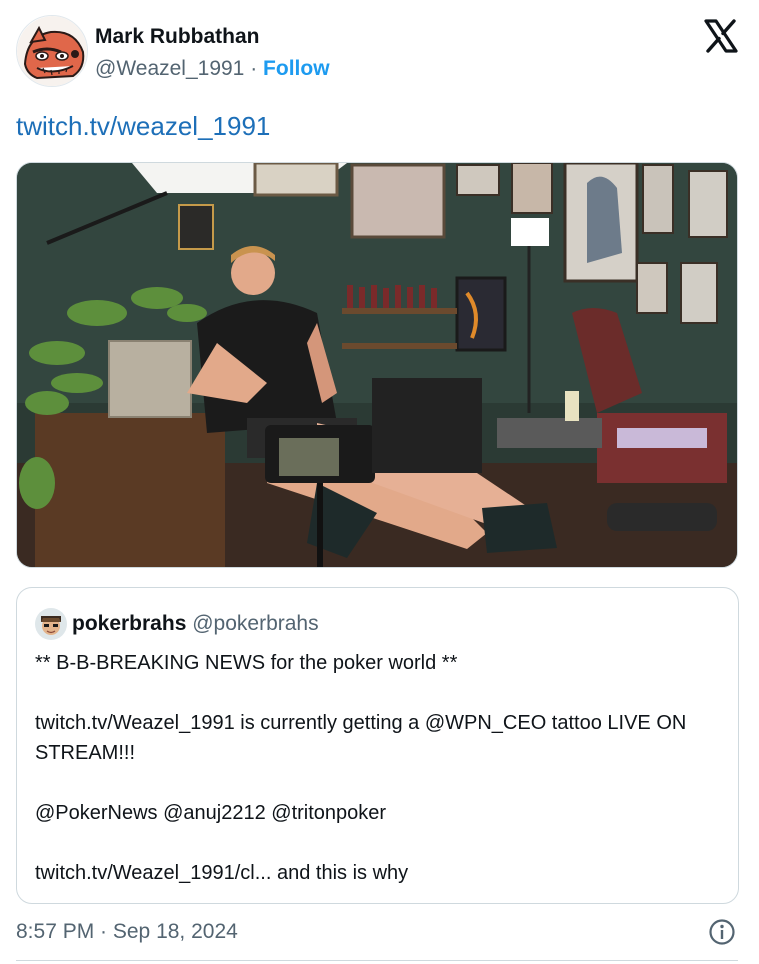 This screenshot has height=964, width=759. I want to click on quoted-paragraph: @PokerNews @anuj2212 @tritonpoker, so click(211, 813).